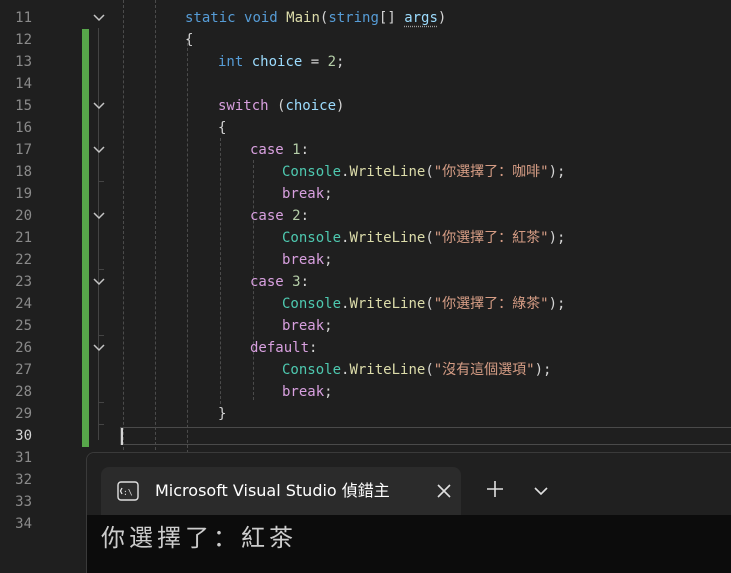 The height and width of the screenshot is (573, 731). Describe the element at coordinates (98, 234) in the screenshot. I see `fold-guide` at that location.